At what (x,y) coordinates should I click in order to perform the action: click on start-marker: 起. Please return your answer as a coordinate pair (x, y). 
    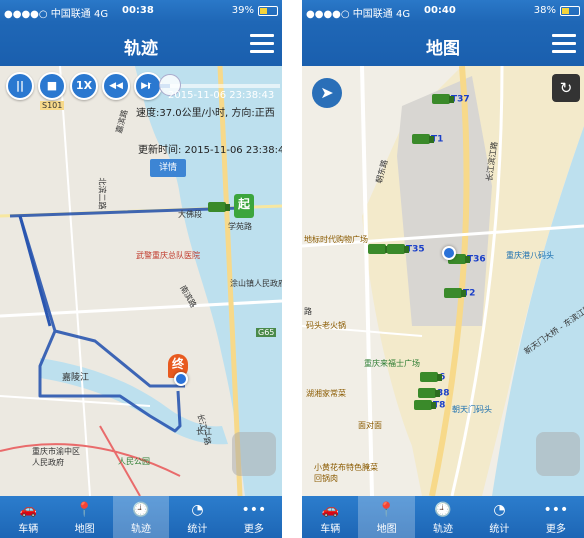
    Looking at the image, I should click on (244, 206).